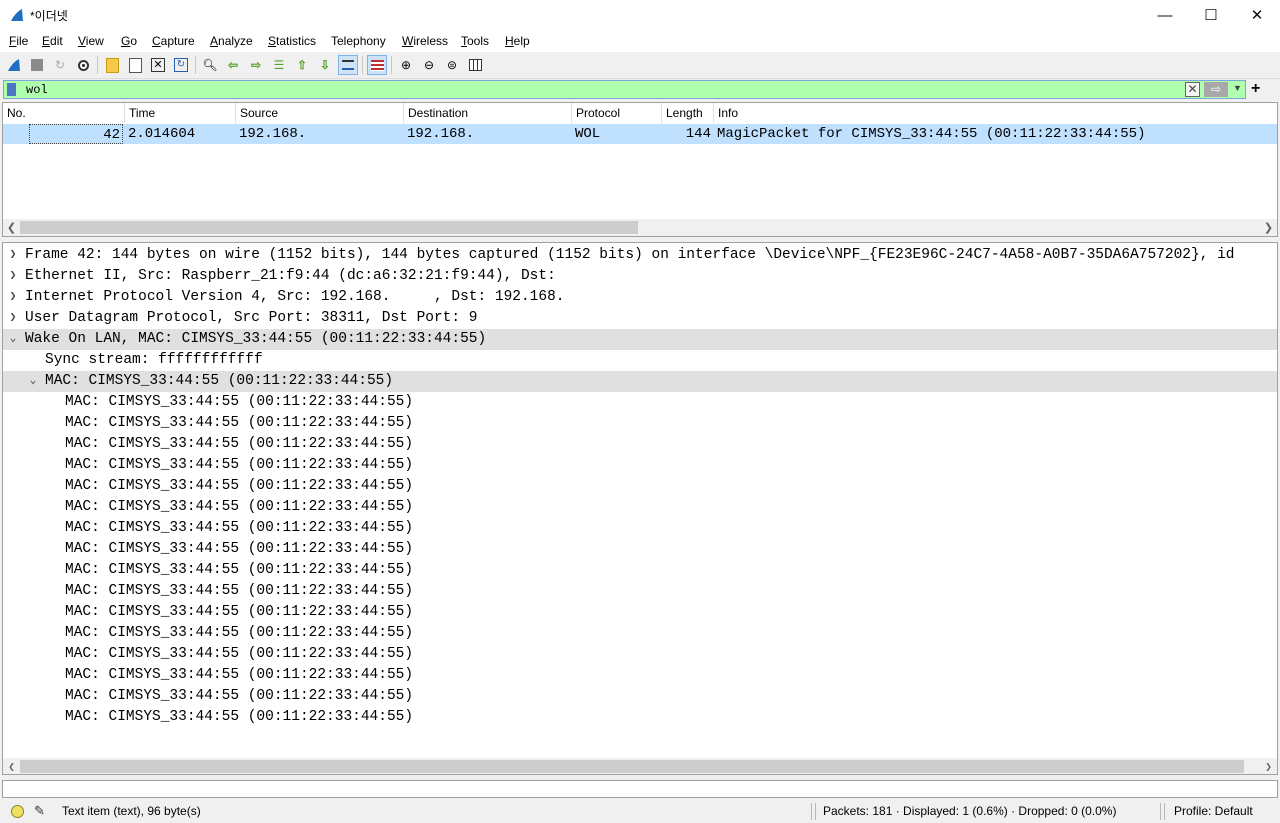 This screenshot has width=1280, height=823. Describe the element at coordinates (488, 113) in the screenshot. I see `col-header-destination: Destination` at that location.